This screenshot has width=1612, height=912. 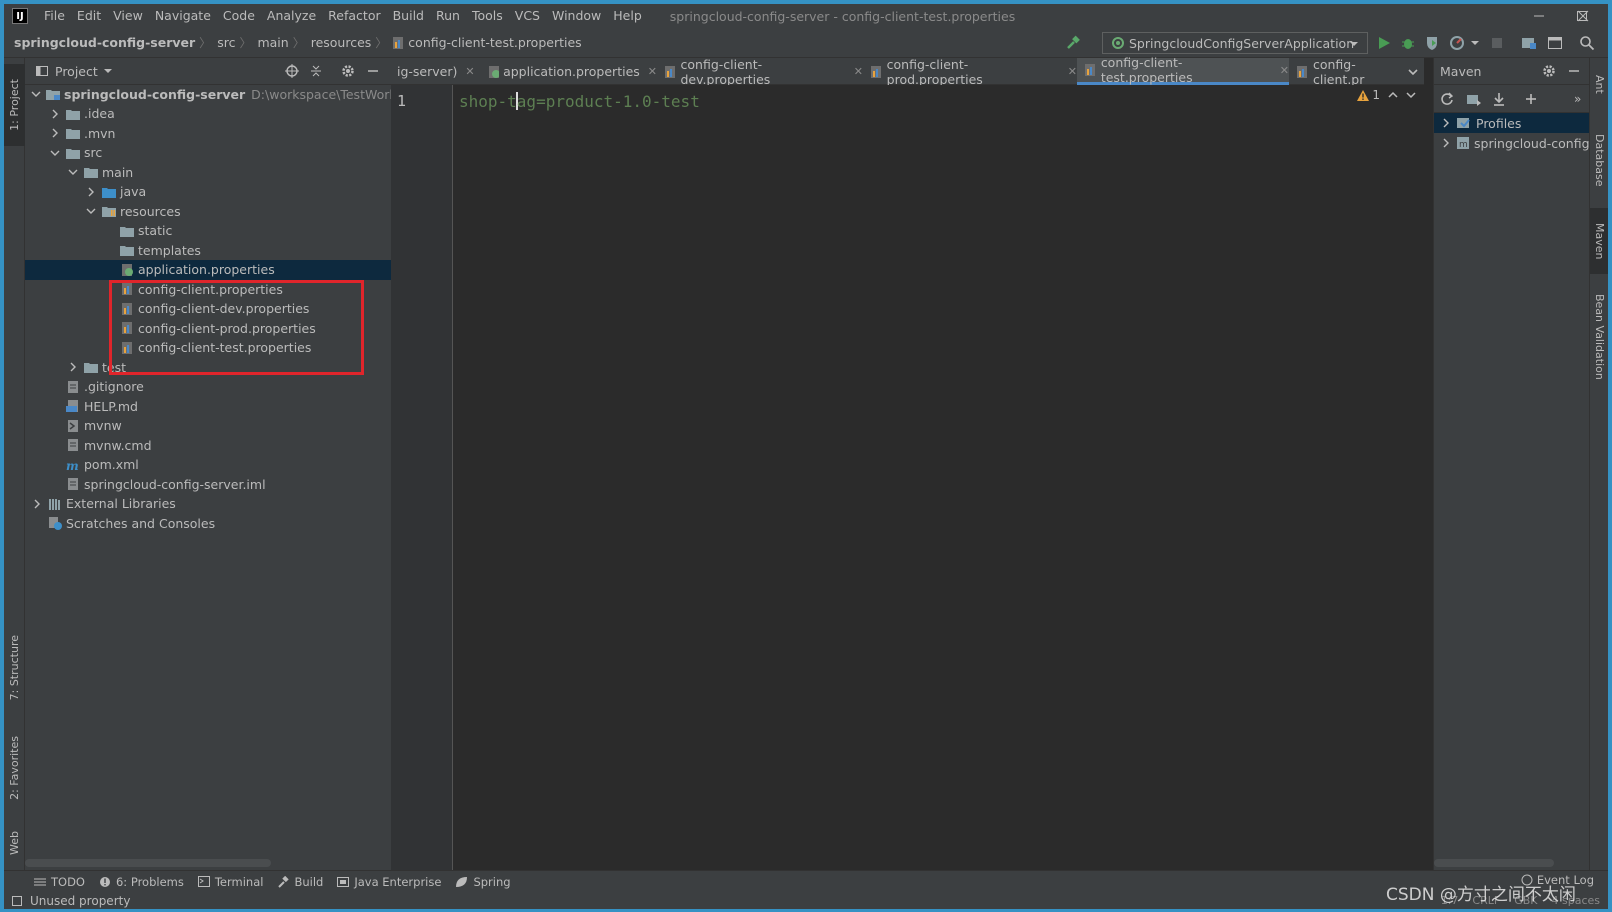 I want to click on minimize-button, so click(x=1539, y=16).